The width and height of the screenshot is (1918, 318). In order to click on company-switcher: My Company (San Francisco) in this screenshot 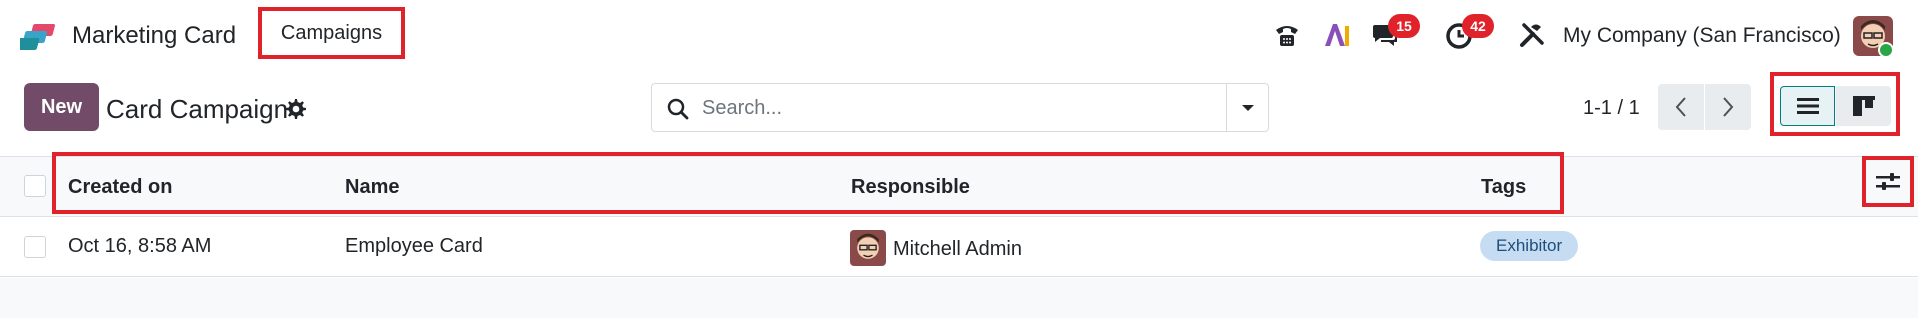, I will do `click(1702, 36)`.